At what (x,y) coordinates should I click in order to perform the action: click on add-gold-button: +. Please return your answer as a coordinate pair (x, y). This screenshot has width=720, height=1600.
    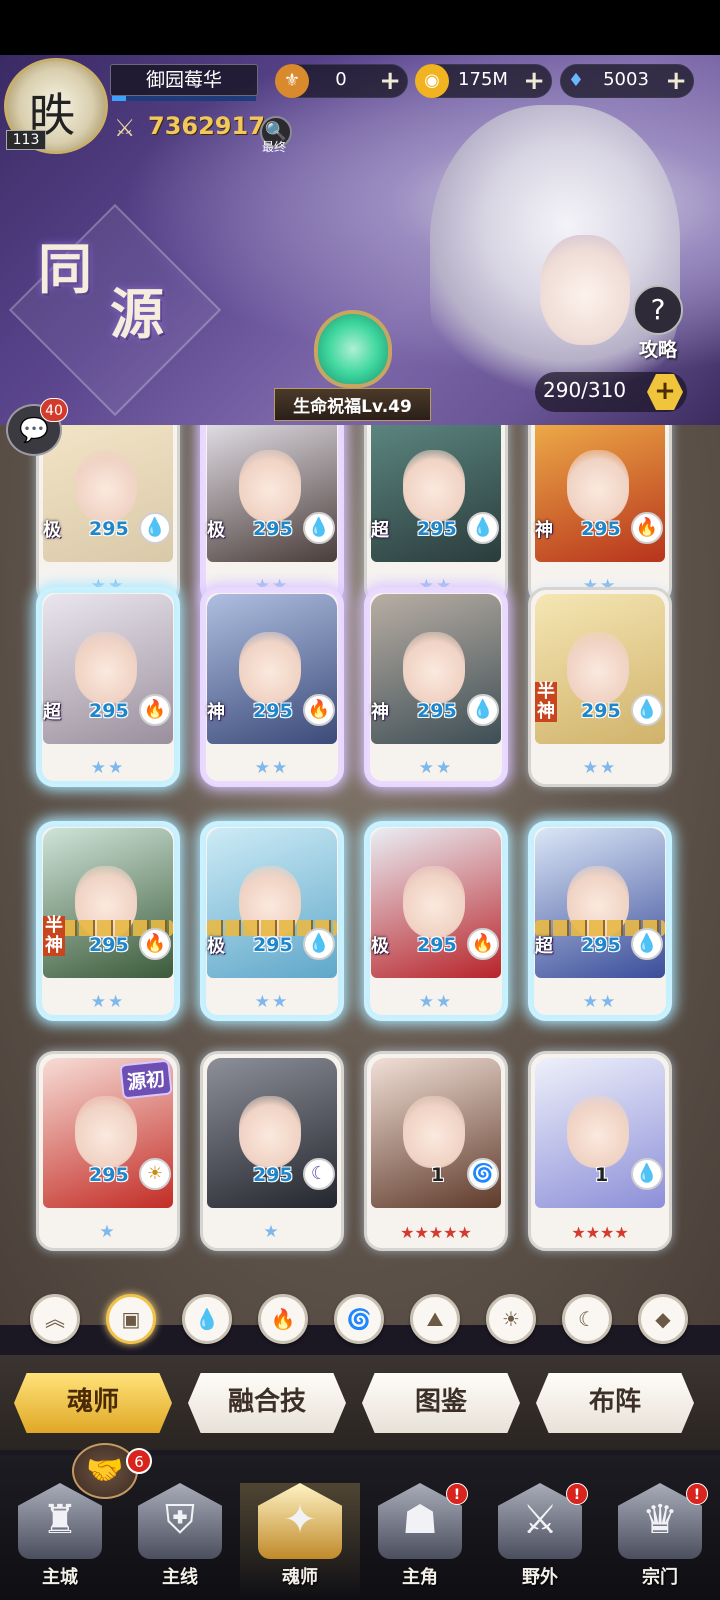
    Looking at the image, I should click on (534, 81).